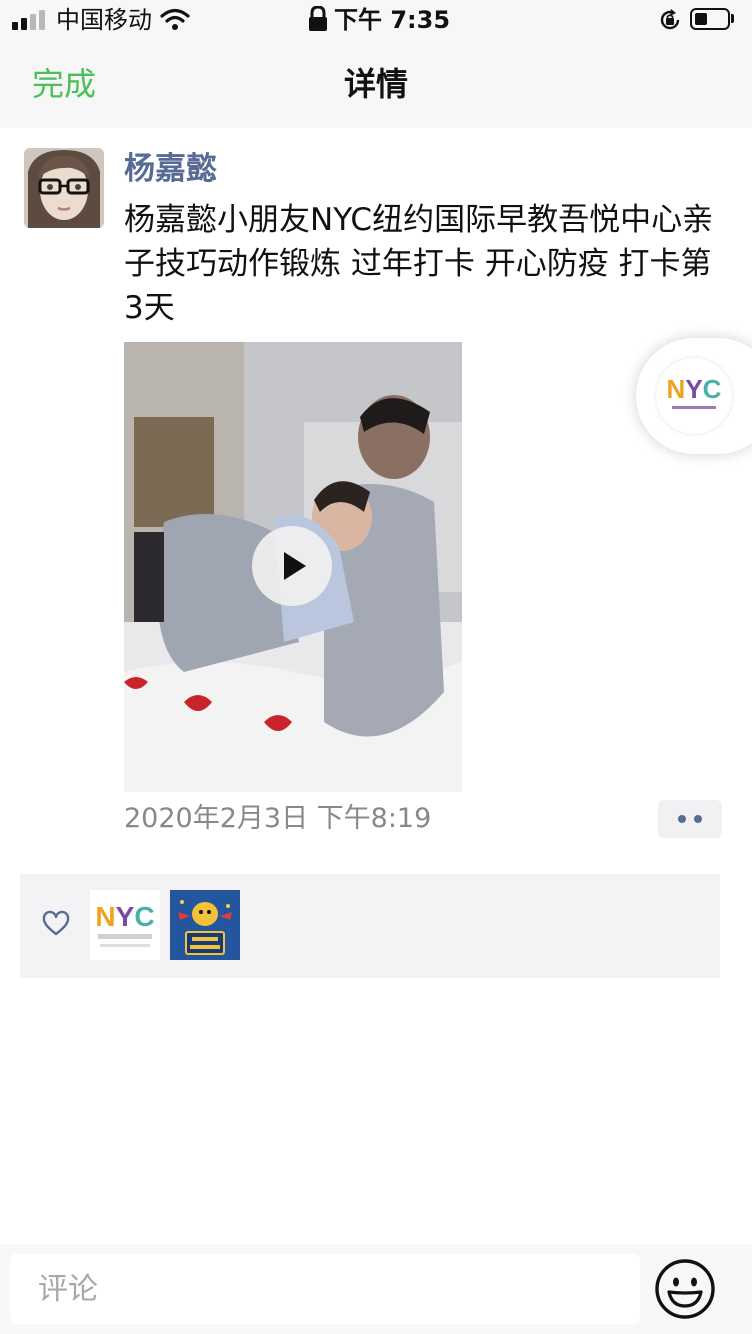  What do you see at coordinates (170, 169) in the screenshot?
I see `author-name: 杨嘉懿` at bounding box center [170, 169].